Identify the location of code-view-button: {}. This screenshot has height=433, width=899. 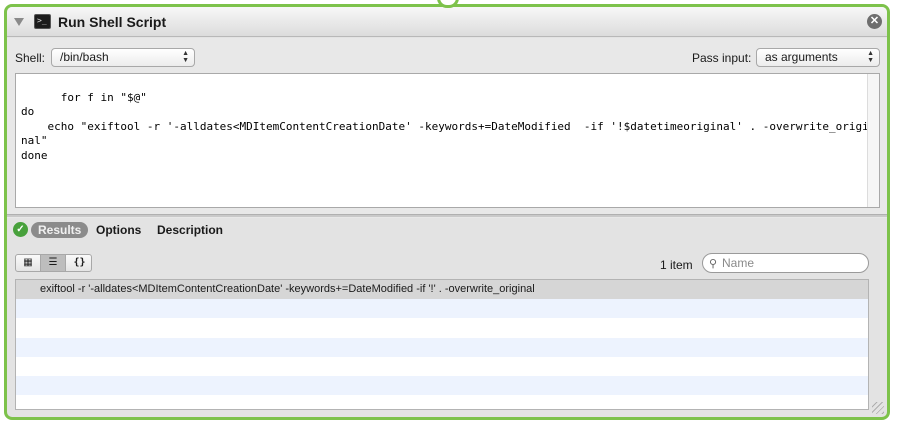
(79, 263).